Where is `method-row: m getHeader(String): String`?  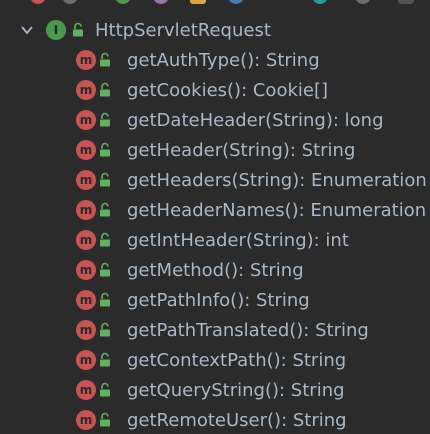 method-row: m getHeader(String): String is located at coordinates (215, 150).